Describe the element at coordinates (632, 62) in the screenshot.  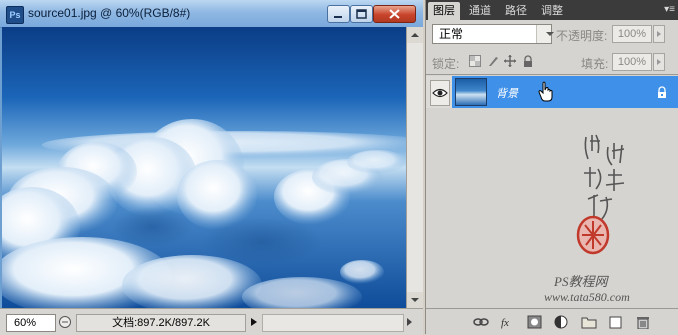
I see `fill-field: 100%` at that location.